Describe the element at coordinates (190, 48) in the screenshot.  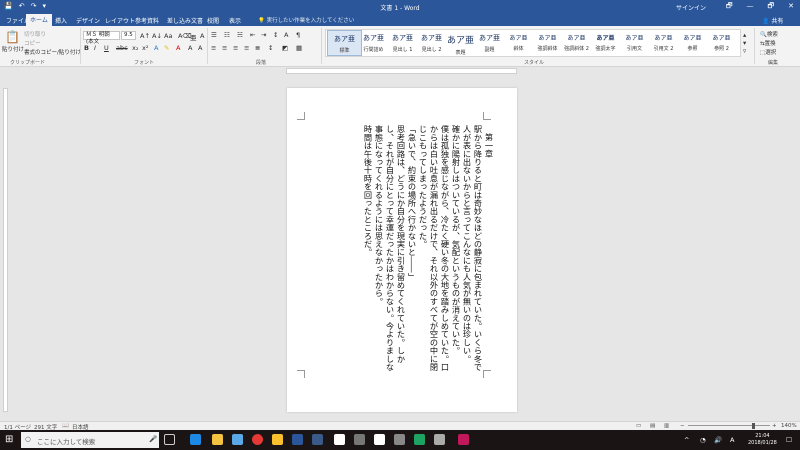
I see `char-shading-icon: A` at that location.